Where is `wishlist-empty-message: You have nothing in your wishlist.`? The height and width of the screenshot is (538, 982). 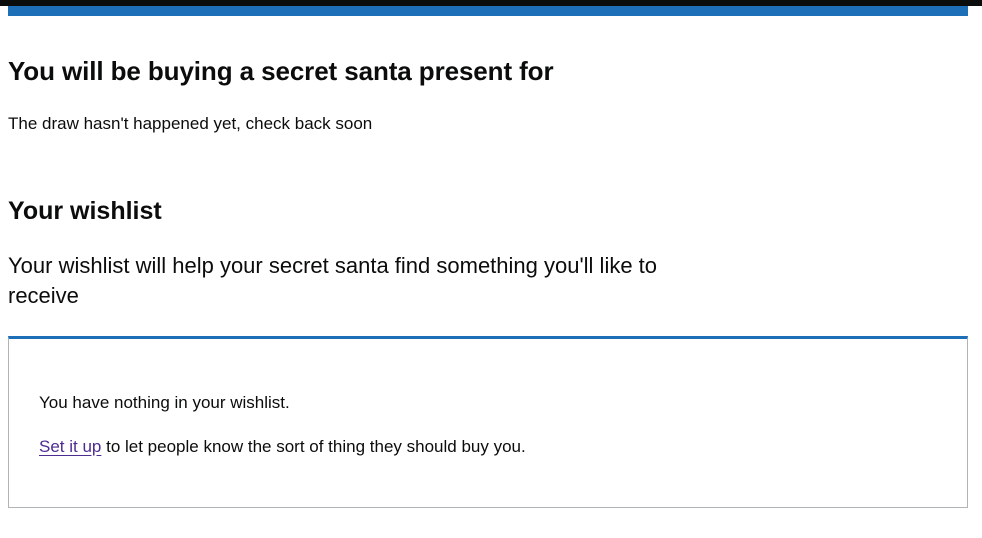
wishlist-empty-message: You have nothing in your wishlist. is located at coordinates (164, 402).